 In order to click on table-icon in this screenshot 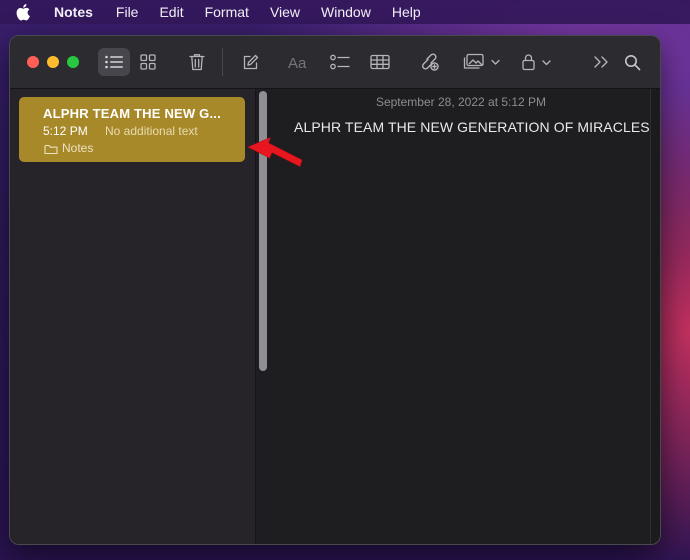, I will do `click(380, 62)`.